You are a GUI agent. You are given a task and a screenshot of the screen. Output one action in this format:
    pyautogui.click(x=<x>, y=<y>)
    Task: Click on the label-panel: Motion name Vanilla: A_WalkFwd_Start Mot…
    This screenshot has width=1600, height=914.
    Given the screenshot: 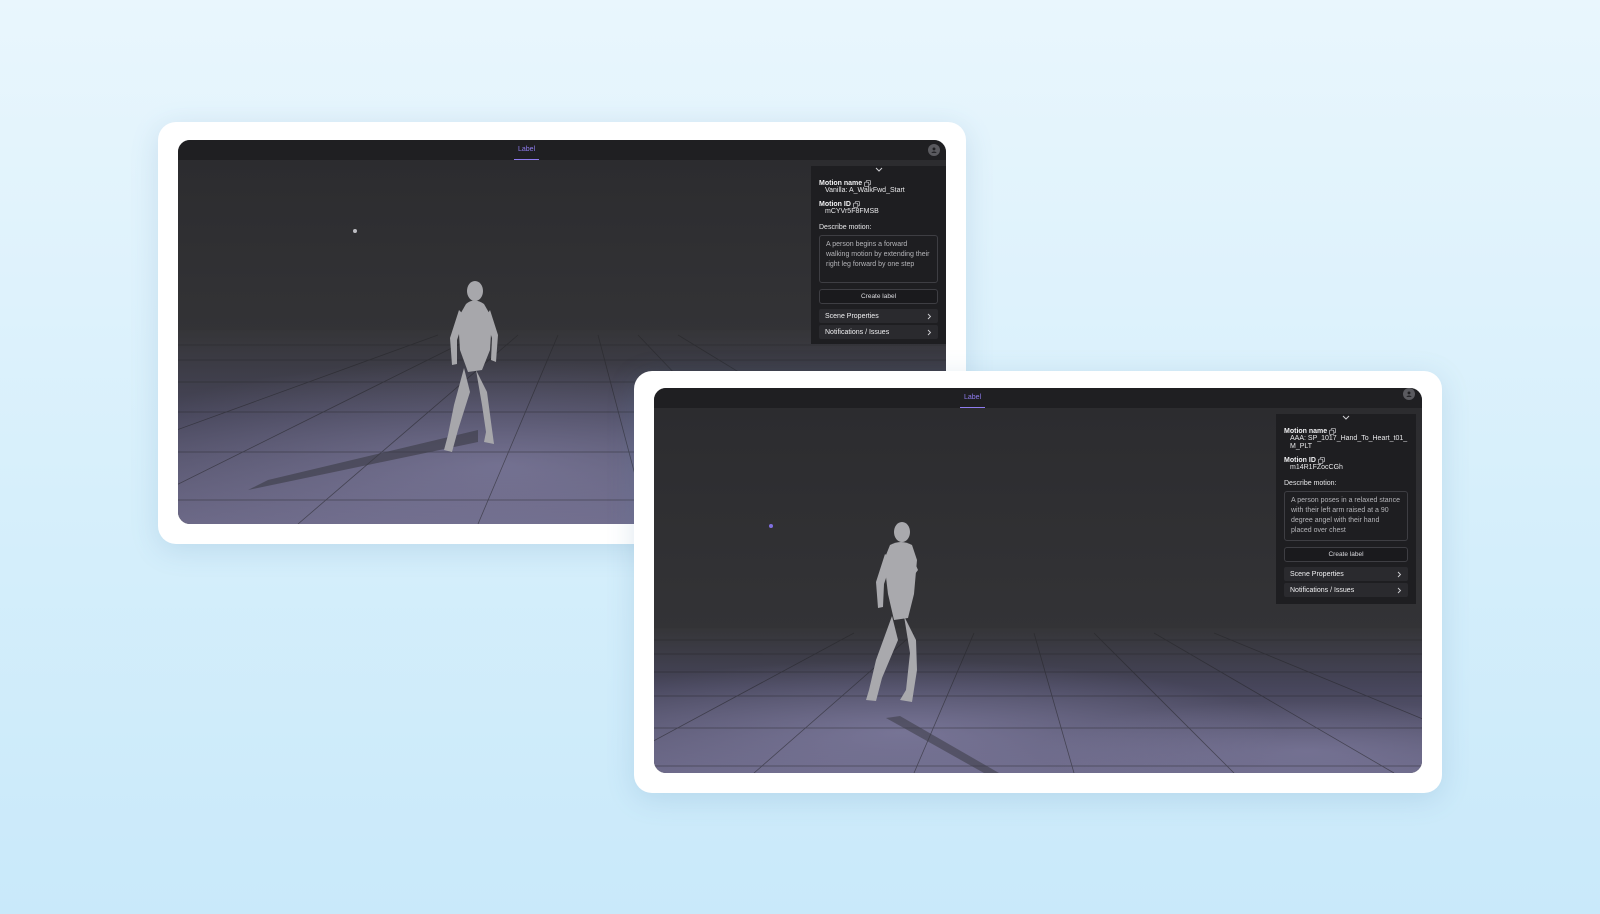 What is the action you would take?
    pyautogui.click(x=878, y=255)
    